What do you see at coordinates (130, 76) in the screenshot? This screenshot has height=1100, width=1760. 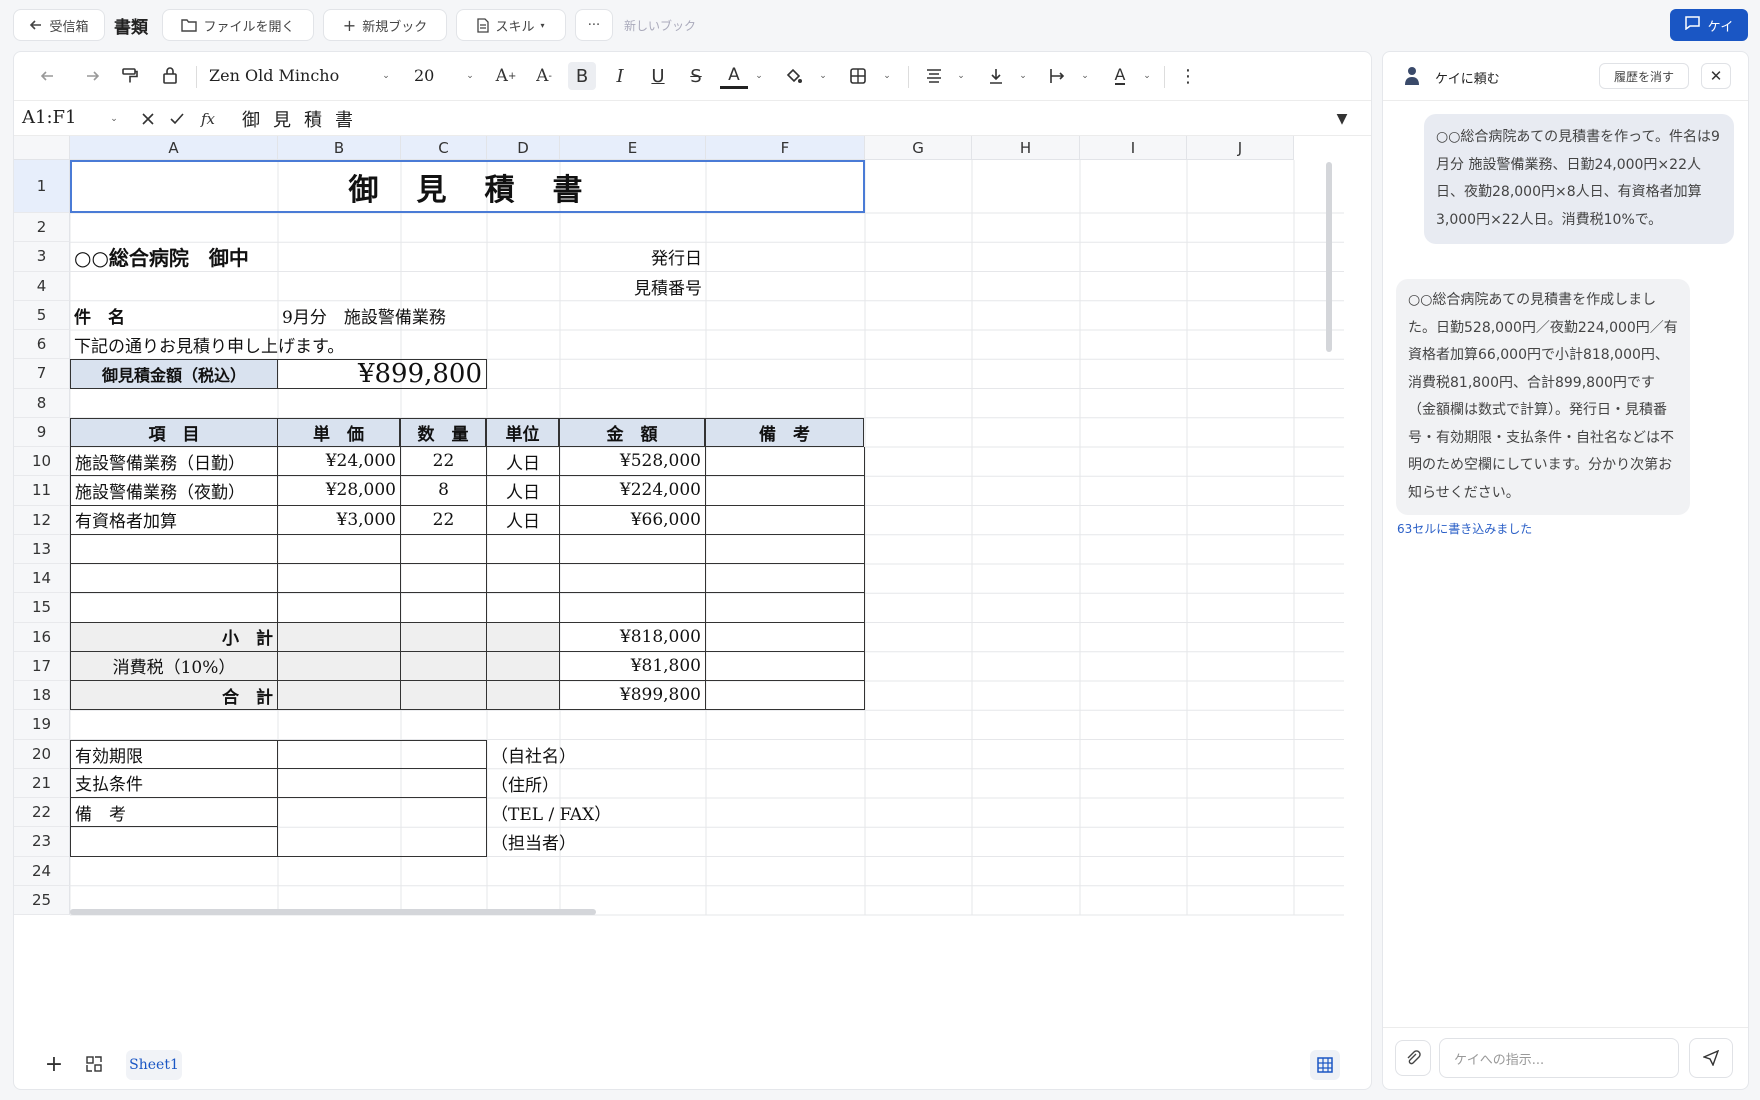 I see `format-painter-icon` at bounding box center [130, 76].